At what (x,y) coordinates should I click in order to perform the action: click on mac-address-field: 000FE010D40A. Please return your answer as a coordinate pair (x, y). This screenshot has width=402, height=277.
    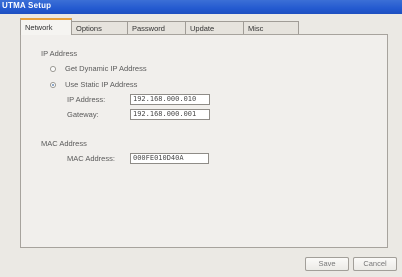
    Looking at the image, I should click on (169, 158).